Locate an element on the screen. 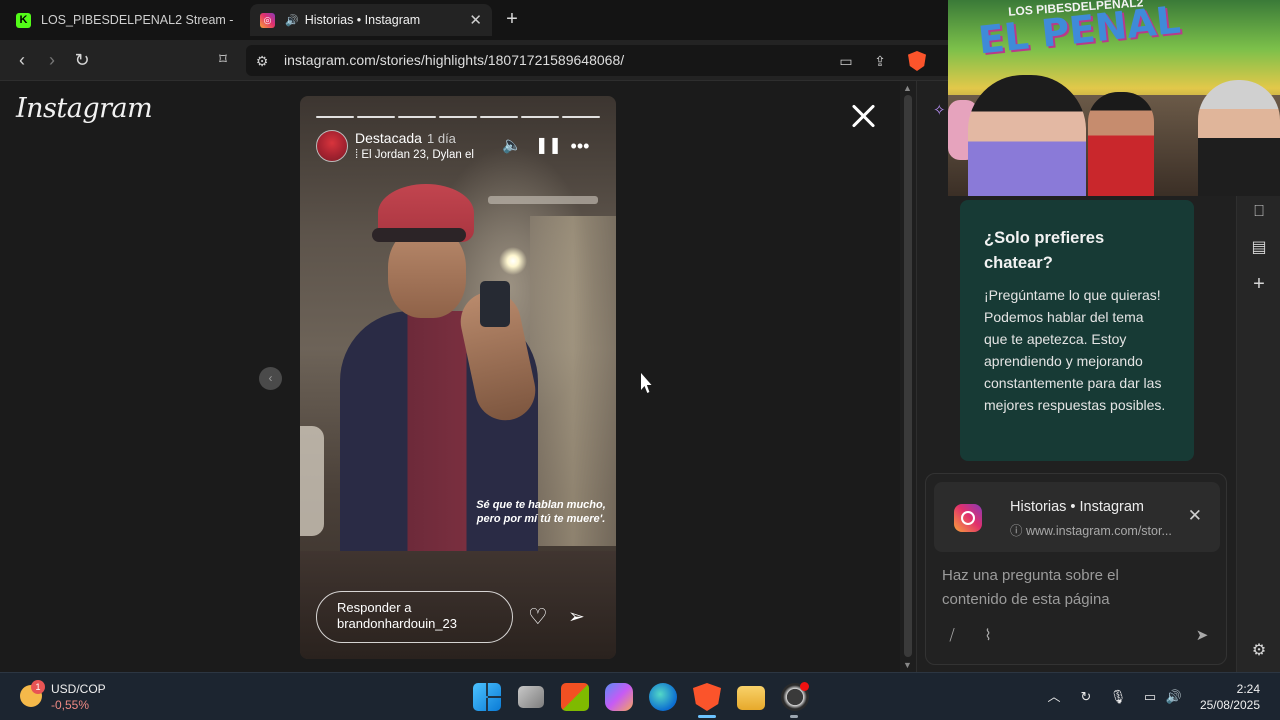 This screenshot has width=1280, height=720. start-icon is located at coordinates (487, 697).